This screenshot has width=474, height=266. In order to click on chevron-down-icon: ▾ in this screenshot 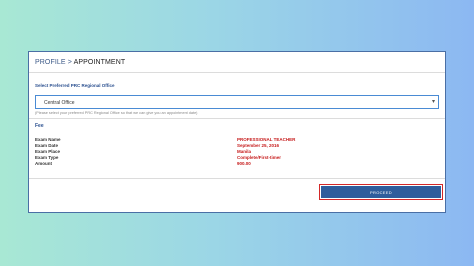, I will do `click(433, 102)`.